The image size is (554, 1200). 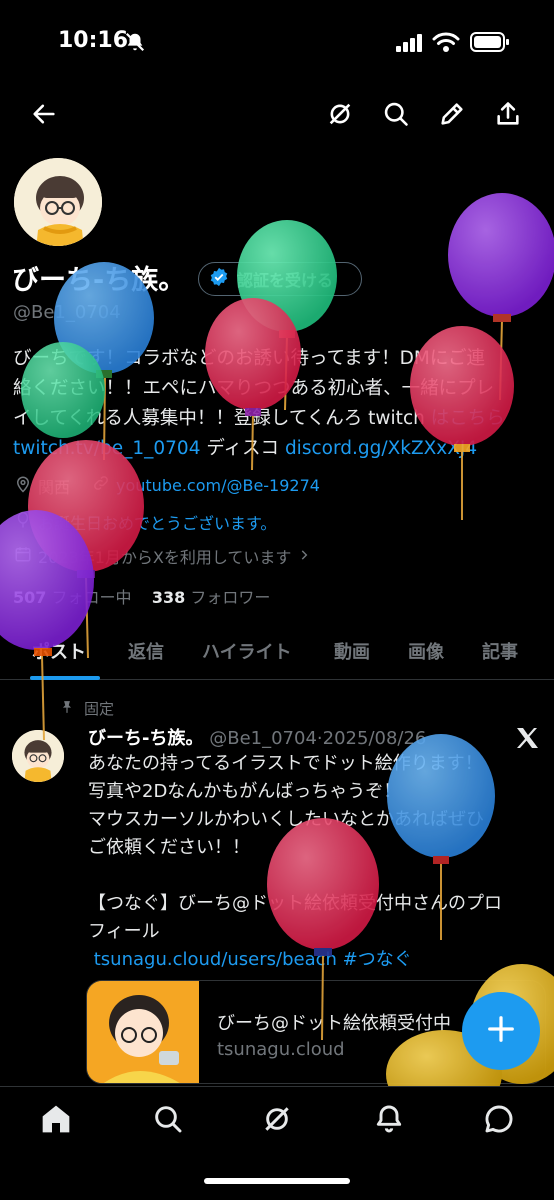 I want to click on post-text-line: 【つなぐ】びーち@ドット絵依頼受付中さんのプロ, so click(x=295, y=903).